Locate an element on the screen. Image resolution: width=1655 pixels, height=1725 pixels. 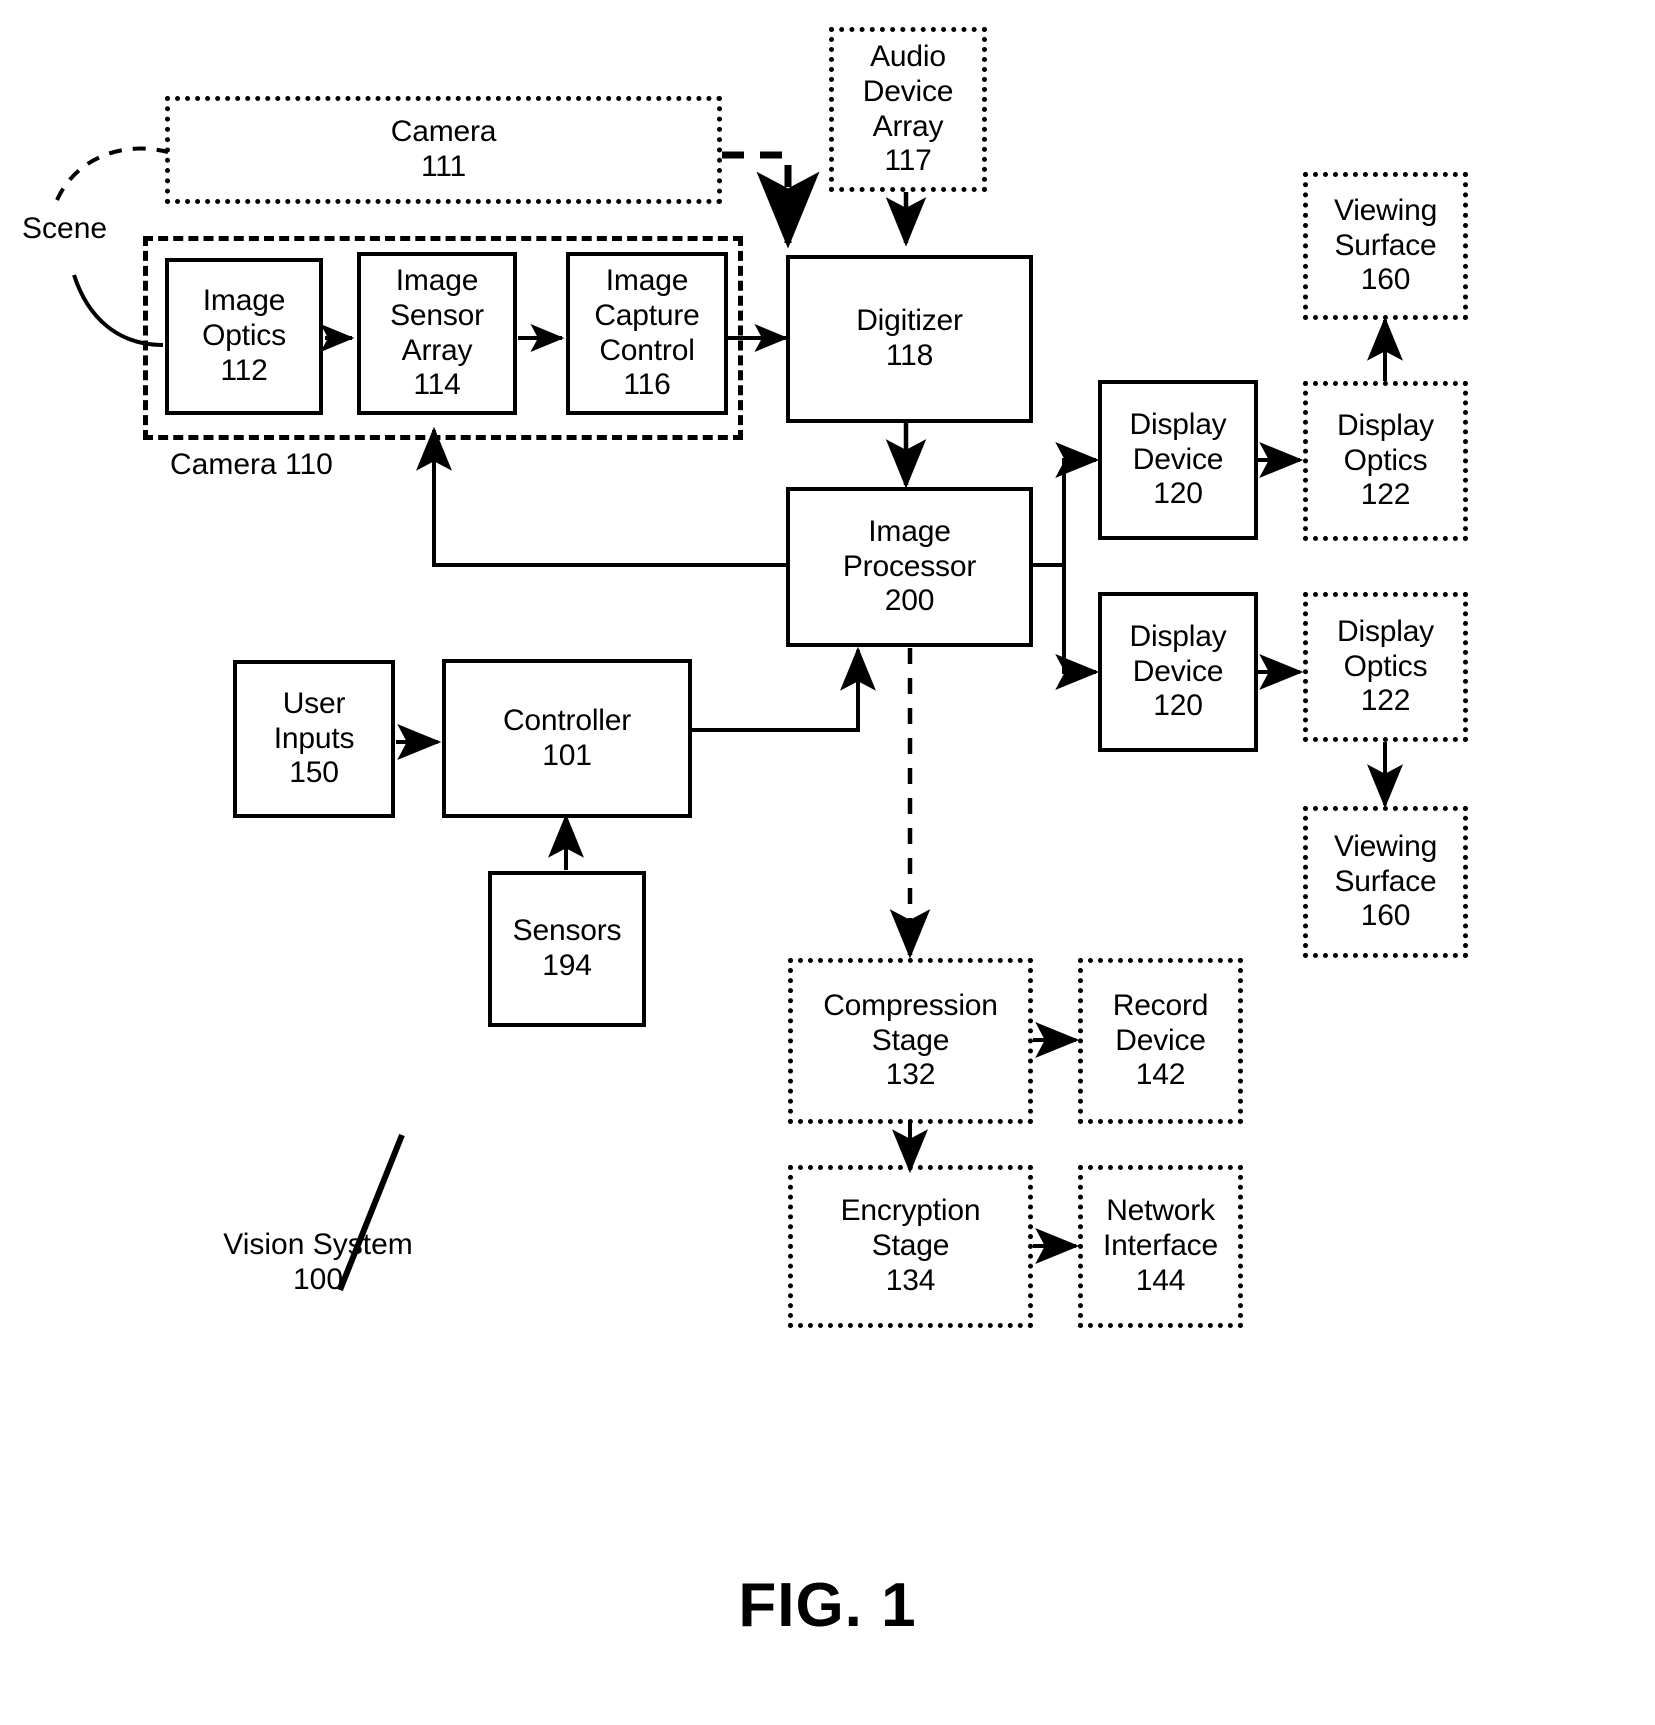
block-controller-101: Controller 101 is located at coordinates (567, 738).